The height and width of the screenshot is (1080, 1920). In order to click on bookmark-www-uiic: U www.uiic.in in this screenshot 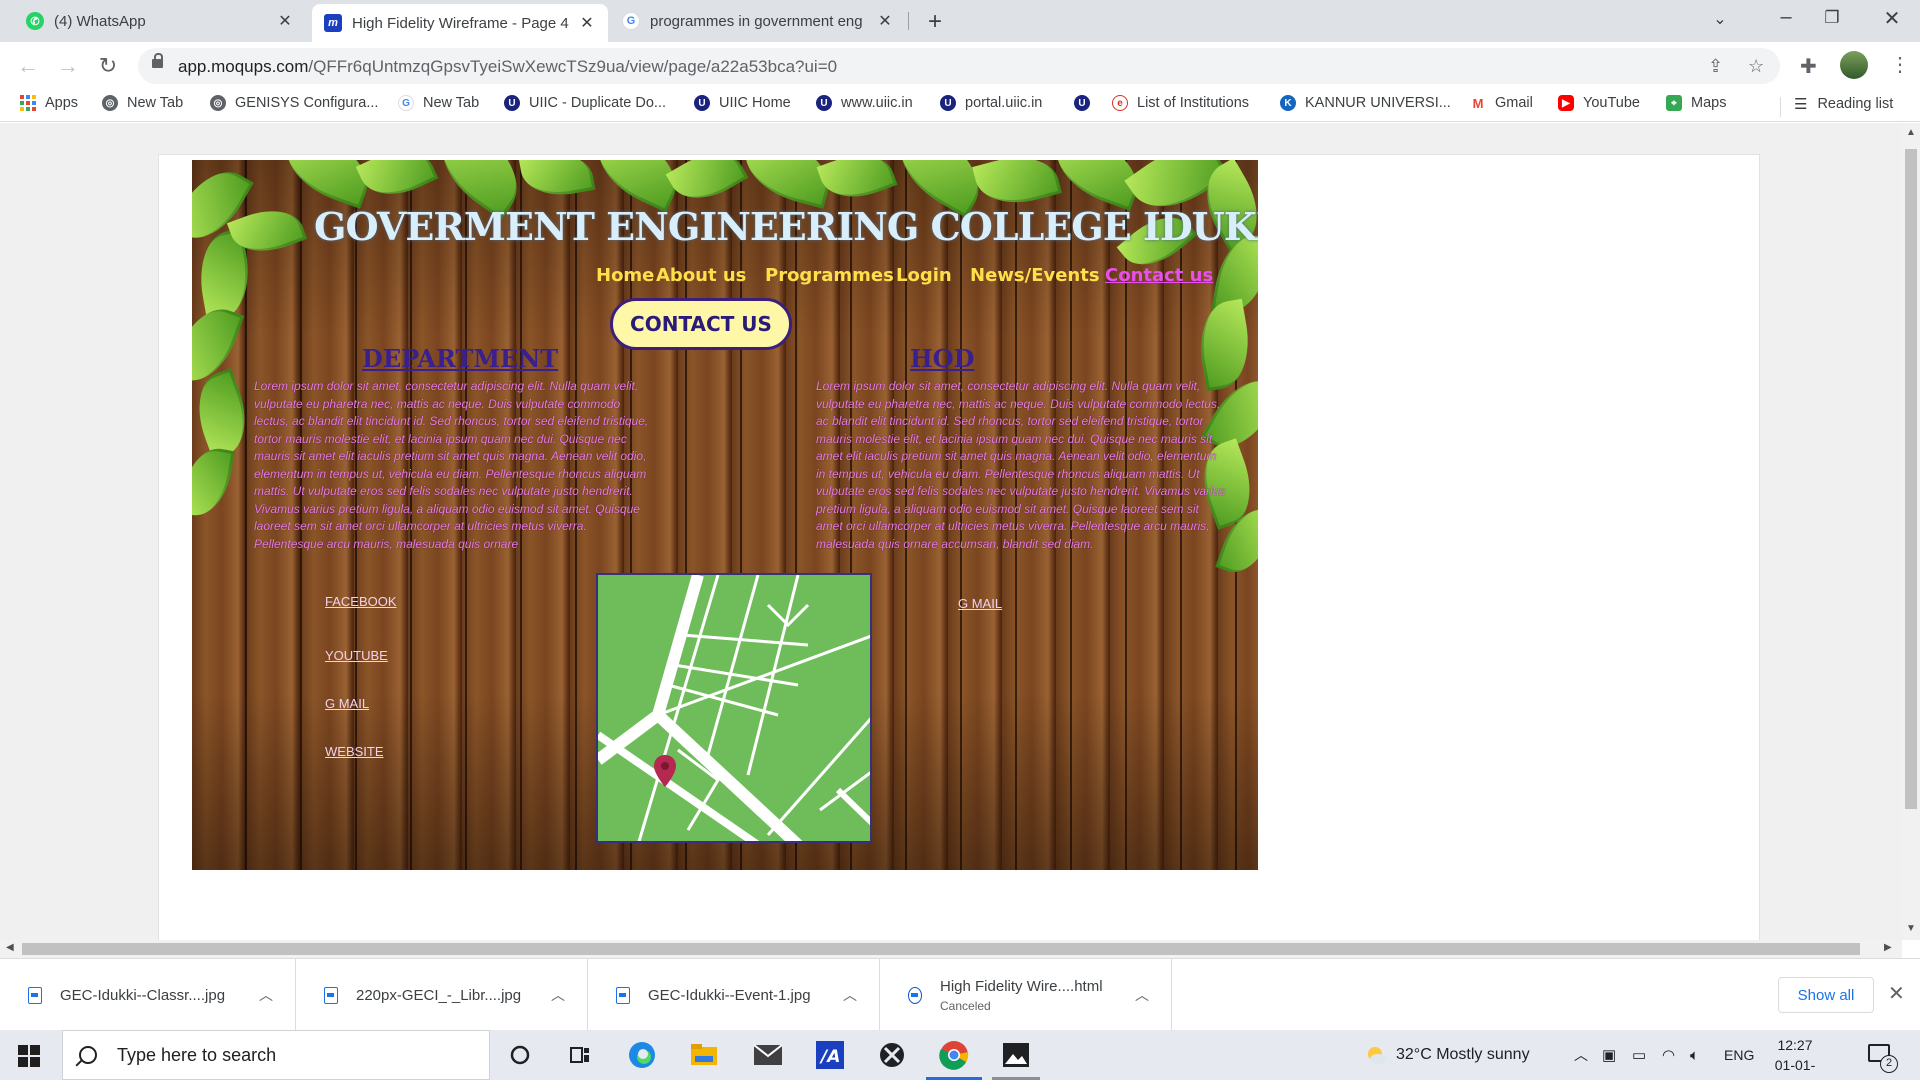, I will do `click(864, 103)`.